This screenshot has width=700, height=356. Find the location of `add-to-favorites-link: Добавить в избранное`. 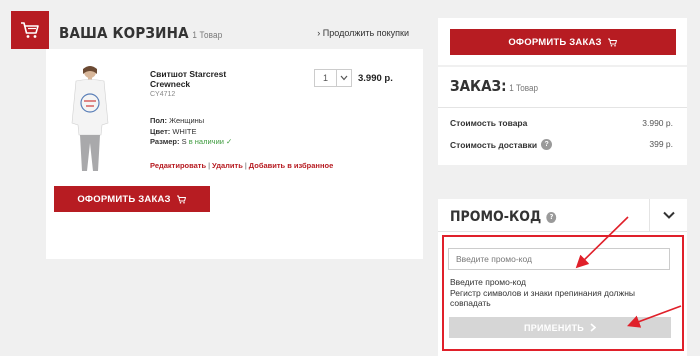

add-to-favorites-link: Добавить в избранное is located at coordinates (291, 165).